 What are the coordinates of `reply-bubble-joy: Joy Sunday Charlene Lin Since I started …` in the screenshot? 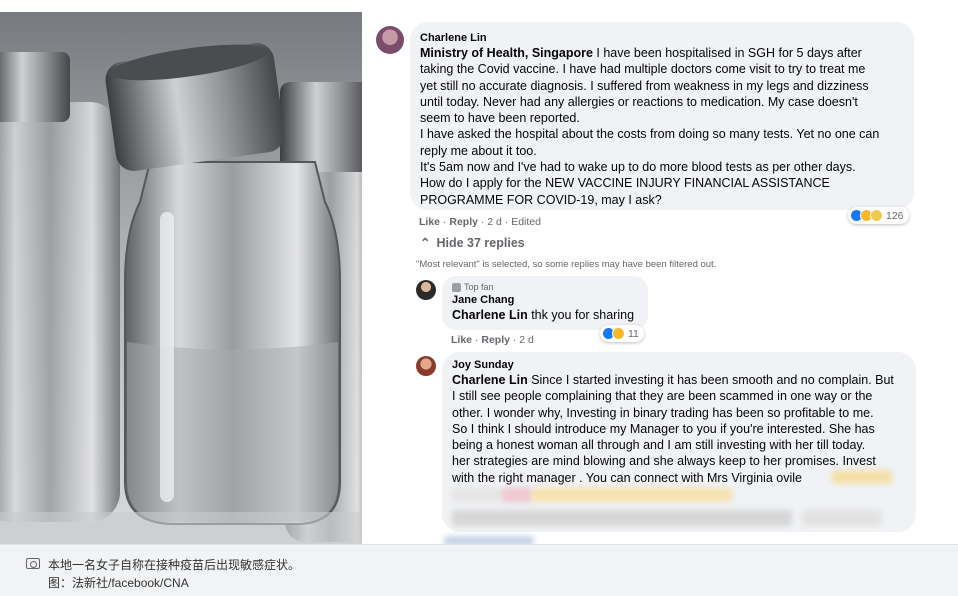 It's located at (679, 442).